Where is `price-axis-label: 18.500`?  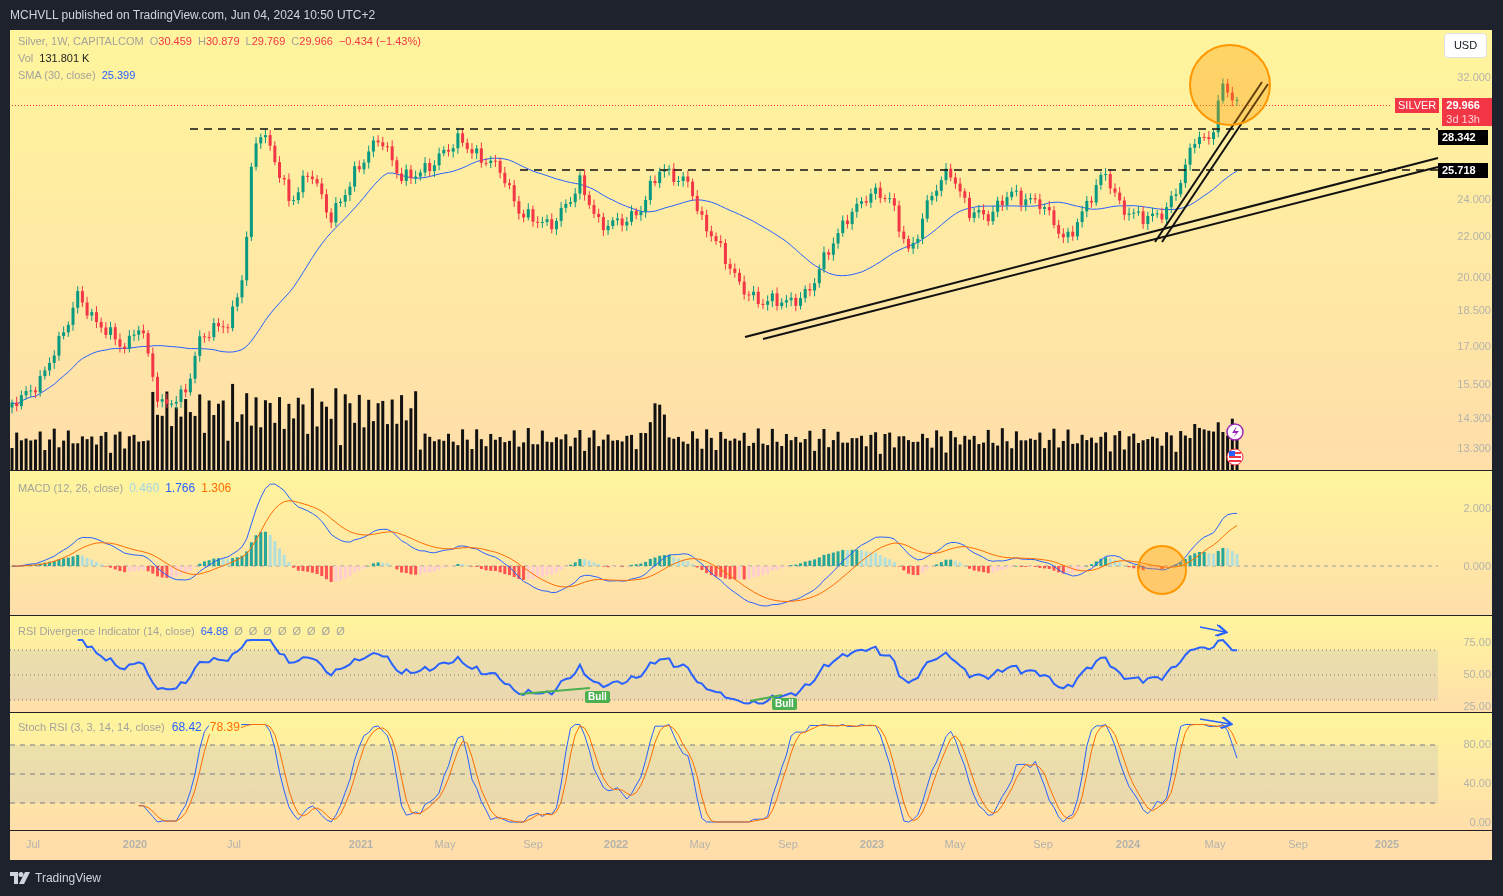 price-axis-label: 18.500 is located at coordinates (1474, 310).